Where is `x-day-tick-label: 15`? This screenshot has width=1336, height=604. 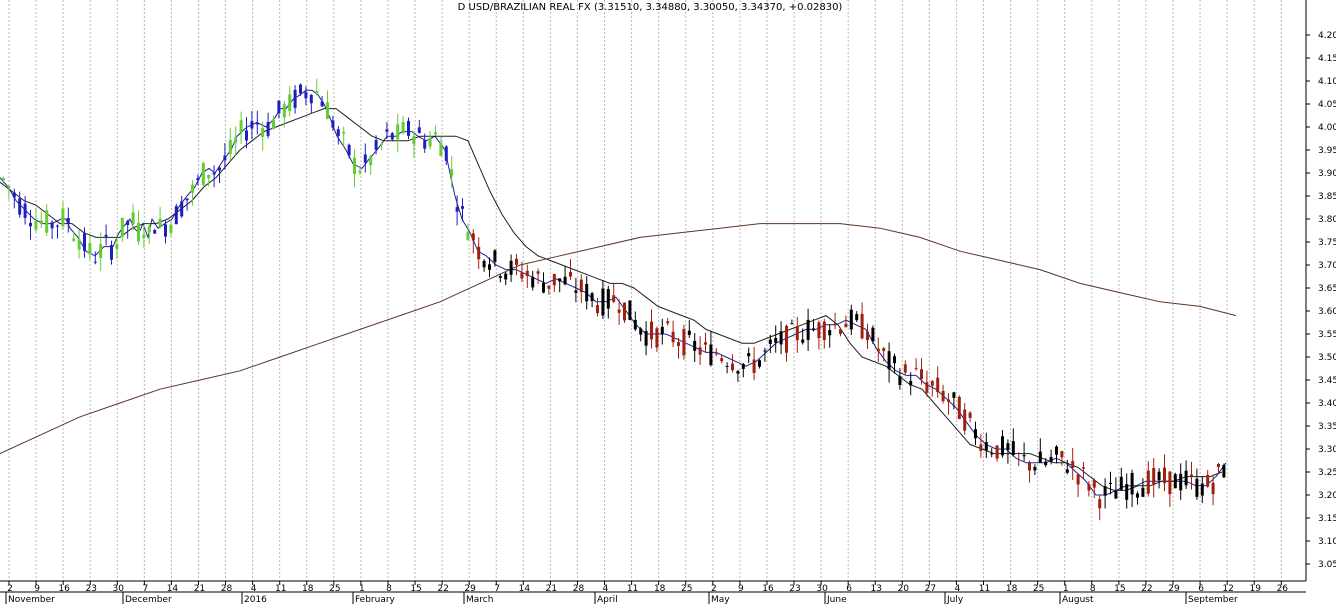
x-day-tick-label: 15 is located at coordinates (415, 589).